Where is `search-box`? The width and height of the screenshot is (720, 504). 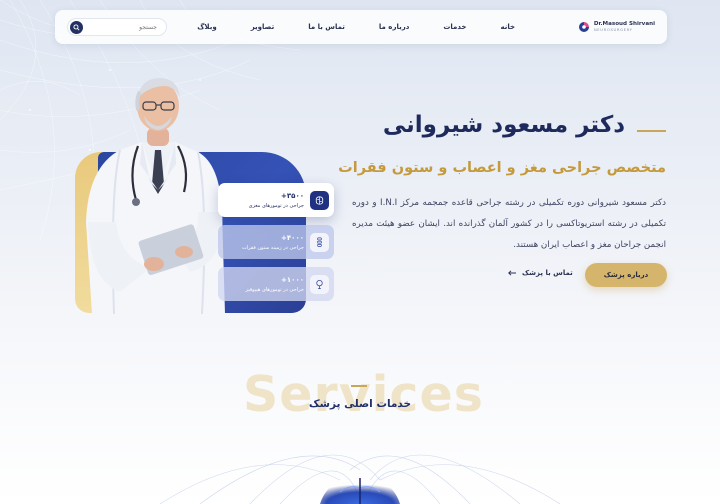
search-box is located at coordinates (117, 27).